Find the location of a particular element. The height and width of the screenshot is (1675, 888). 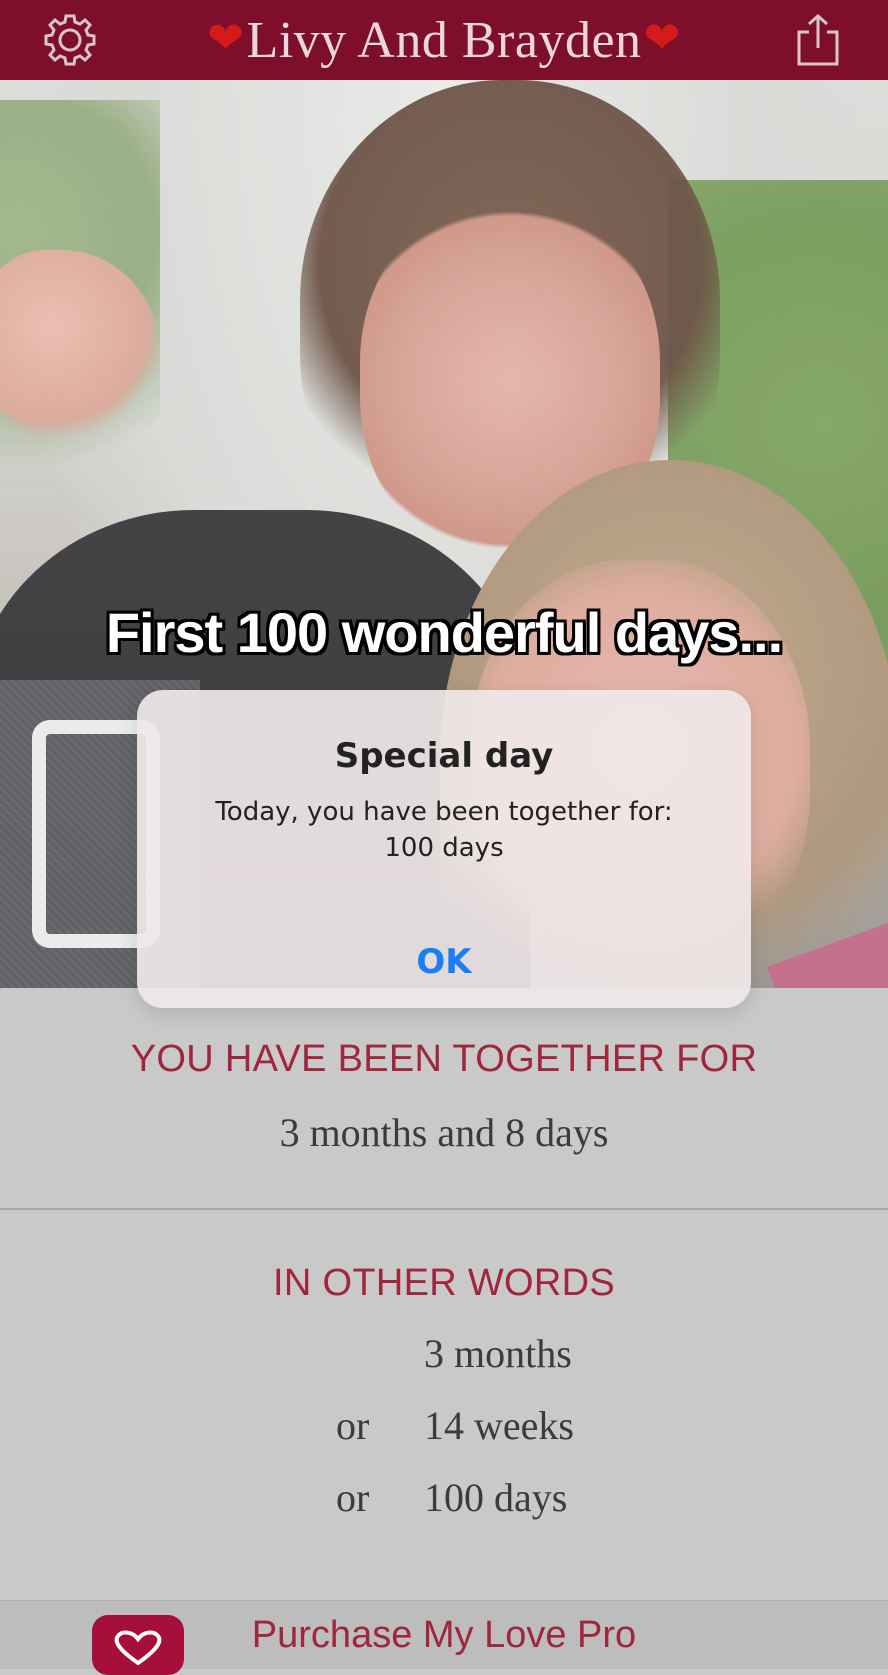

share-icon is located at coordinates (818, 39).